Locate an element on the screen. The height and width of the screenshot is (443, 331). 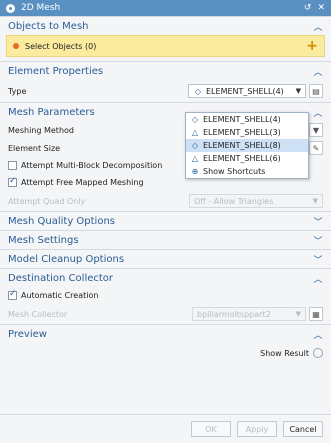
preview-section: Preview ︿ Show Result is located at coordinates (165, 343).